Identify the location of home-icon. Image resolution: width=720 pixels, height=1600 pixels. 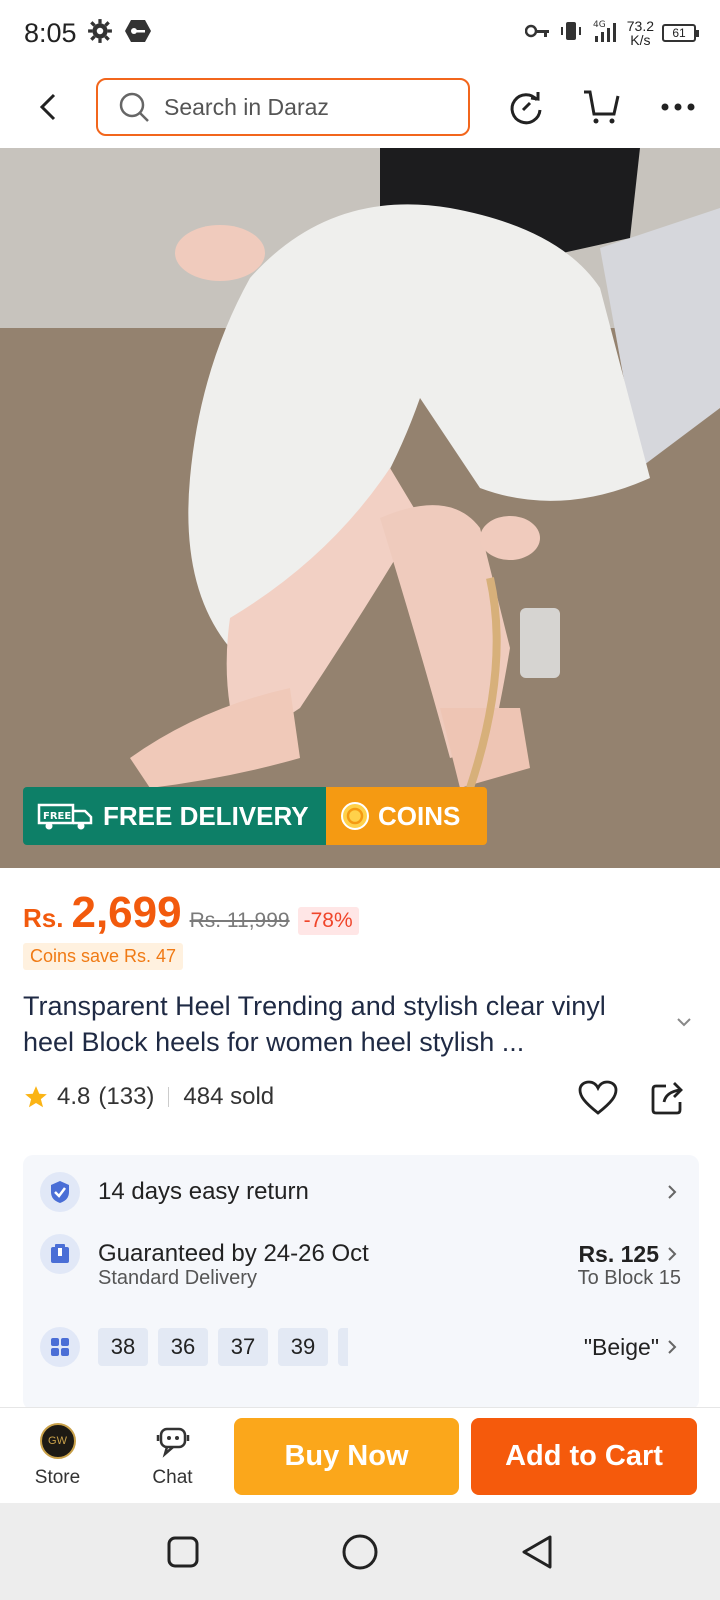
(360, 1552).